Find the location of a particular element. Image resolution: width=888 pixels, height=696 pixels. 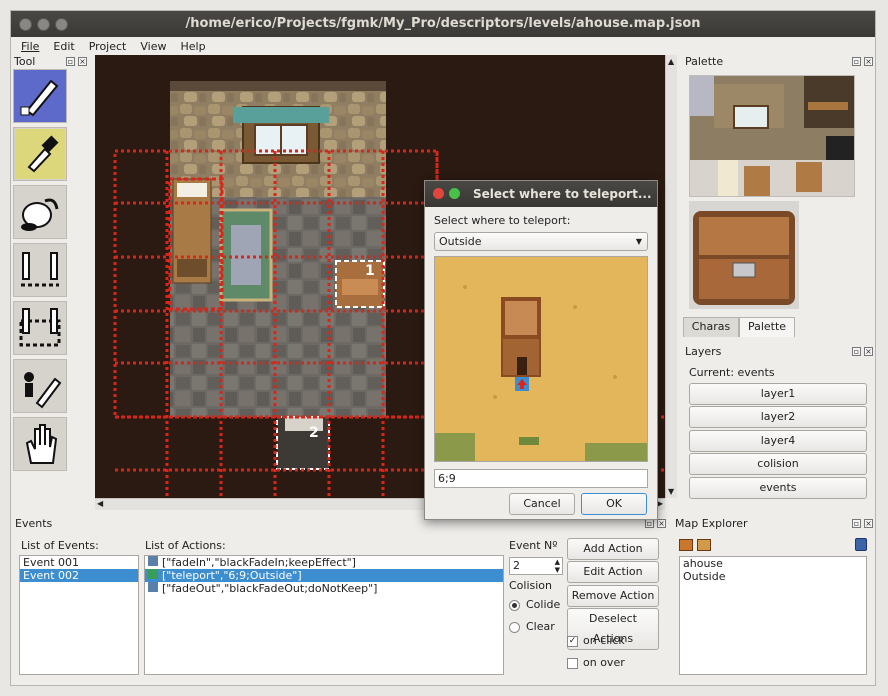

on-click-checkbox: ✓ is located at coordinates (572, 641).